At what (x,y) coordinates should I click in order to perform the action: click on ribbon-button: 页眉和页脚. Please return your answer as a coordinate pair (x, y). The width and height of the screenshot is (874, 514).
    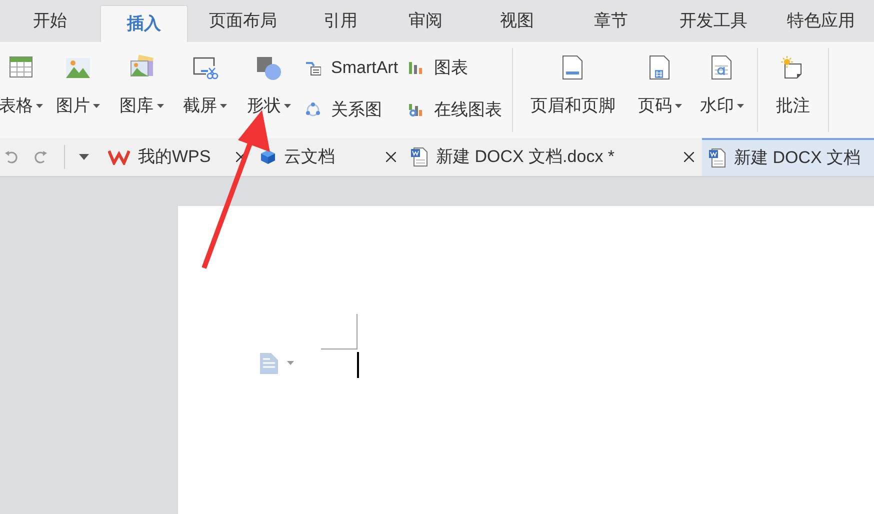
    Looking at the image, I should click on (573, 90).